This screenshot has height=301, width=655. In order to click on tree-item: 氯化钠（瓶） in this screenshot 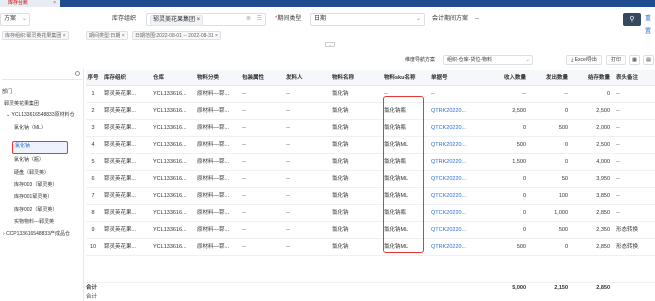, I will do `click(29, 160)`.